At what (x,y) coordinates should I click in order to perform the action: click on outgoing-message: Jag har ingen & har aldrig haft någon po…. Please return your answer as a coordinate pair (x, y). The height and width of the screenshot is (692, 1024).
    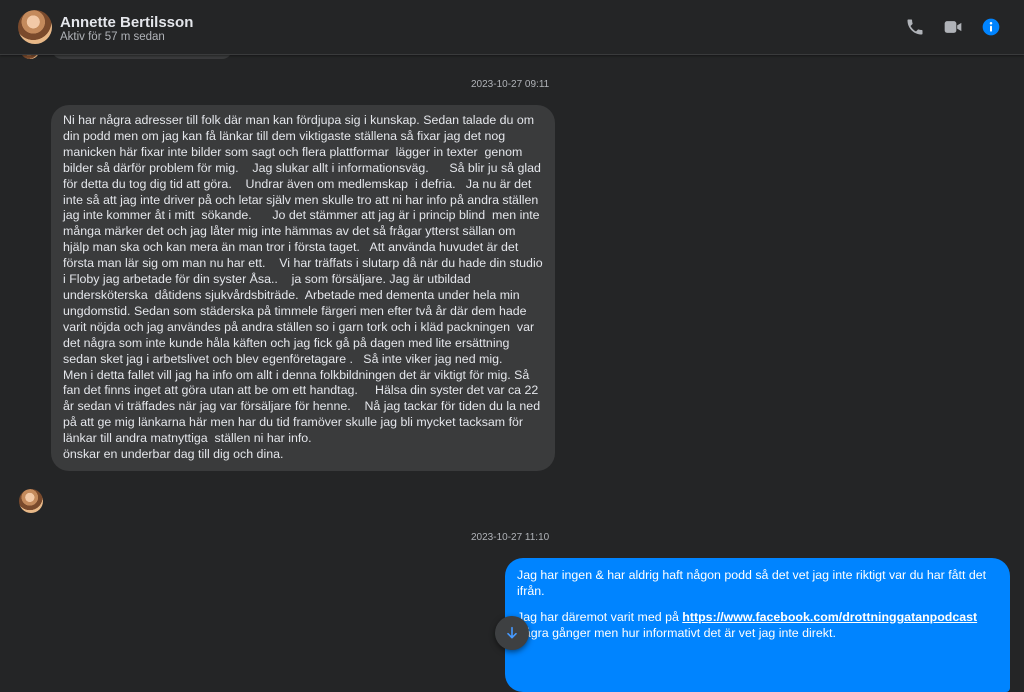
    Looking at the image, I should click on (757, 625).